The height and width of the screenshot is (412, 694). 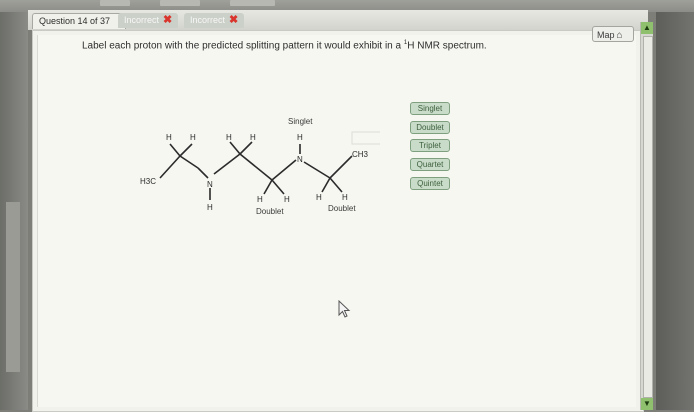 I want to click on left-panel, so click(x=14, y=211).